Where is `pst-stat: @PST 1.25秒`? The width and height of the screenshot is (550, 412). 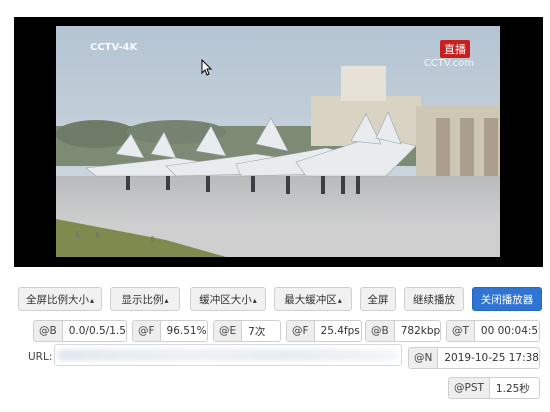 pst-stat: @PST 1.25秒 is located at coordinates (494, 388).